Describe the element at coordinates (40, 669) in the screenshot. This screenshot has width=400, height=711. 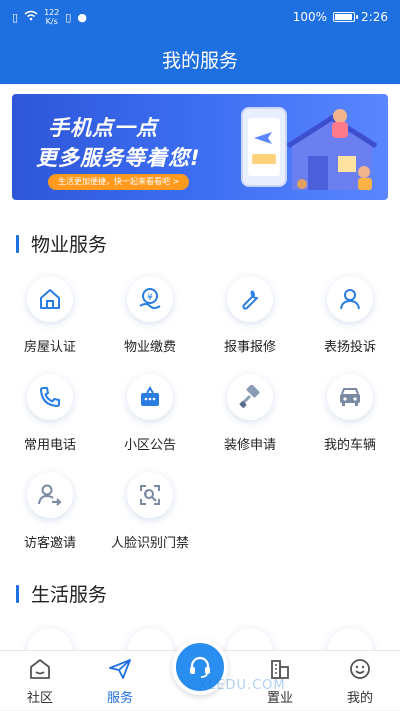
I see `community-icon` at that location.